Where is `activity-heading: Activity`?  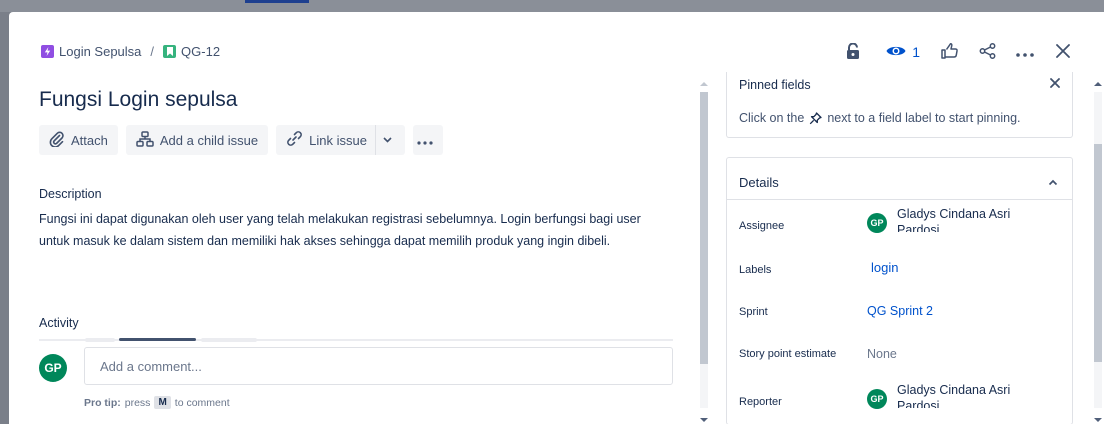
activity-heading: Activity is located at coordinates (59, 323).